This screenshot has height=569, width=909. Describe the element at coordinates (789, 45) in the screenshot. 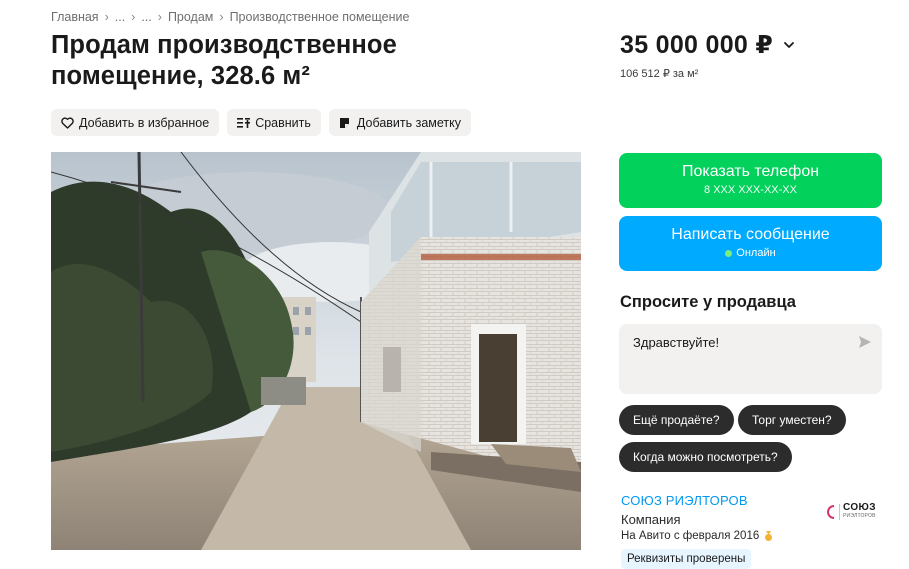

I see `chevron-down-icon` at that location.